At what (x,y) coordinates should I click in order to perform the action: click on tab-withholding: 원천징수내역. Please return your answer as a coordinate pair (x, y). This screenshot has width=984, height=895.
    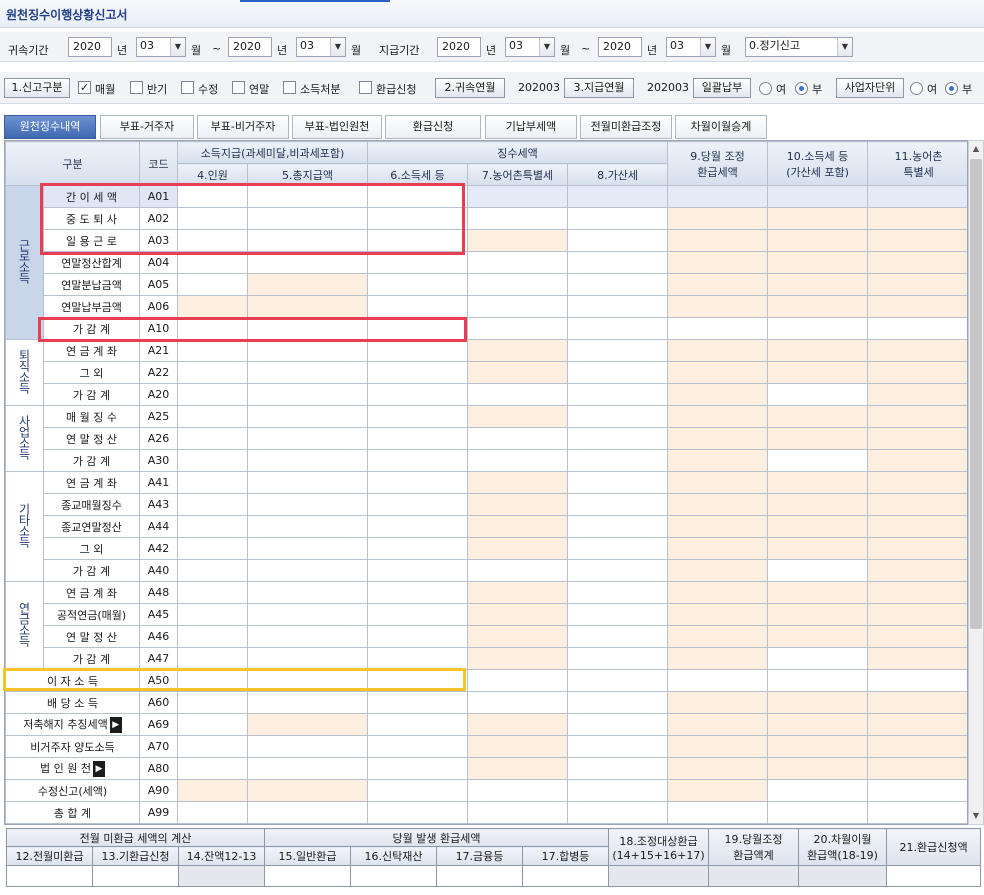
    Looking at the image, I should click on (50, 127).